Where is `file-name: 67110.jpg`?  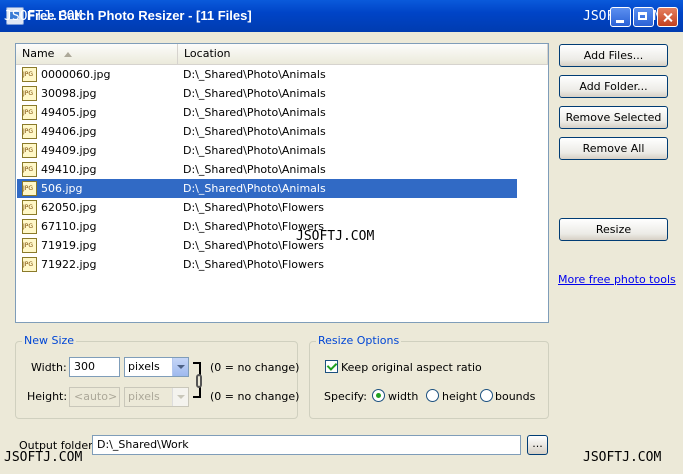 file-name: 67110.jpg is located at coordinates (69, 226).